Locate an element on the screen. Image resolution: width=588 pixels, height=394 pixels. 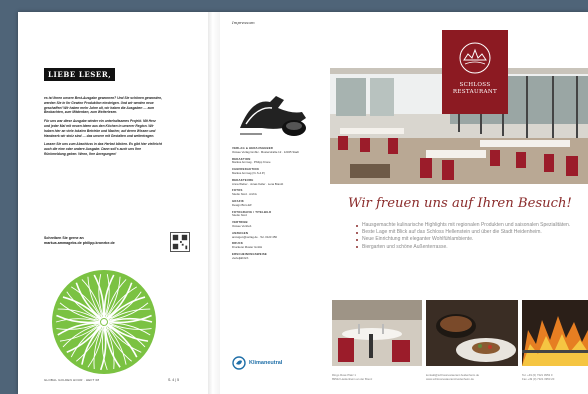
imprint-text: Design Büro Elf is located at coordinates (242, 204).